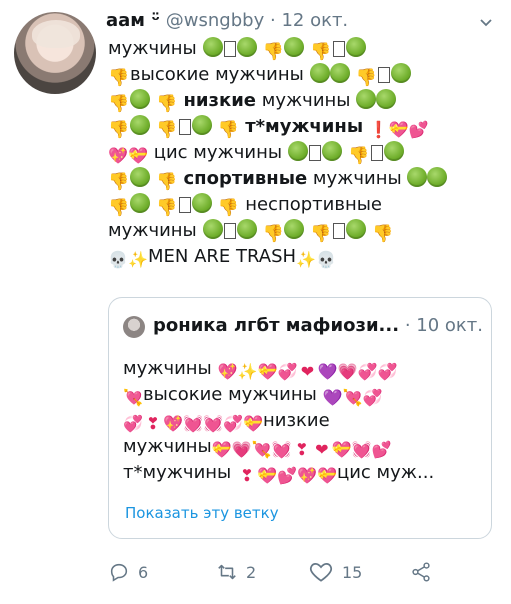 This screenshot has height=604, width=511. I want to click on tweet-line: 👎 👎 👎 т*мужчины ❗💝💕, so click(304, 127).